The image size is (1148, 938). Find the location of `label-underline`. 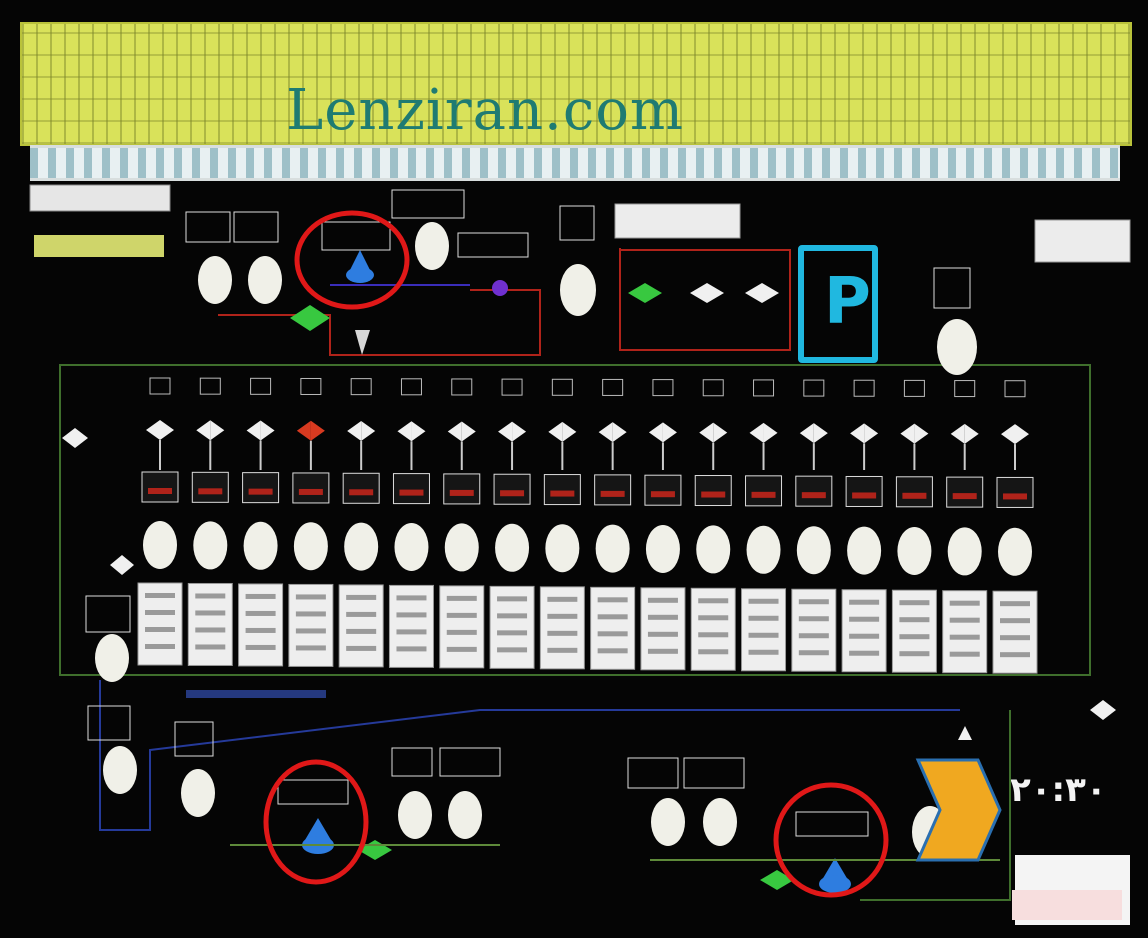

label-underline is located at coordinates (256, 694).